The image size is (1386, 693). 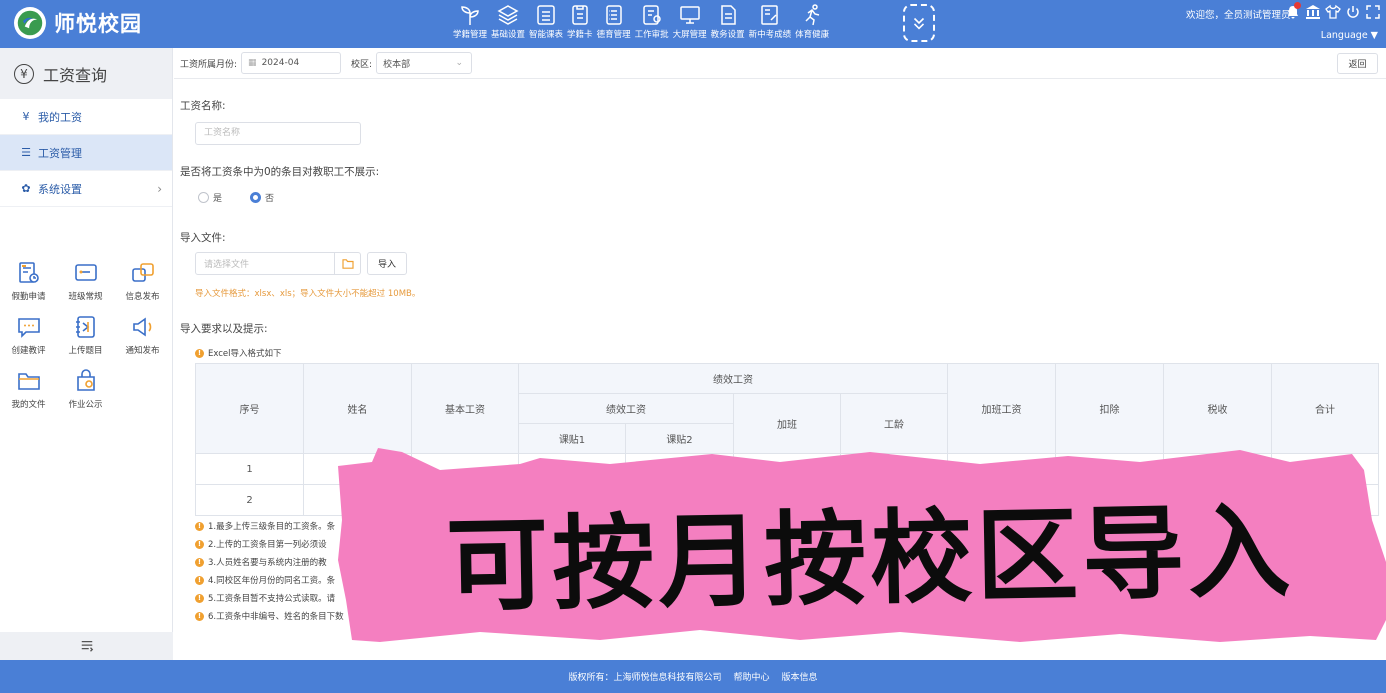 I want to click on campus-select: 校本部 ⌄, so click(x=424, y=63).